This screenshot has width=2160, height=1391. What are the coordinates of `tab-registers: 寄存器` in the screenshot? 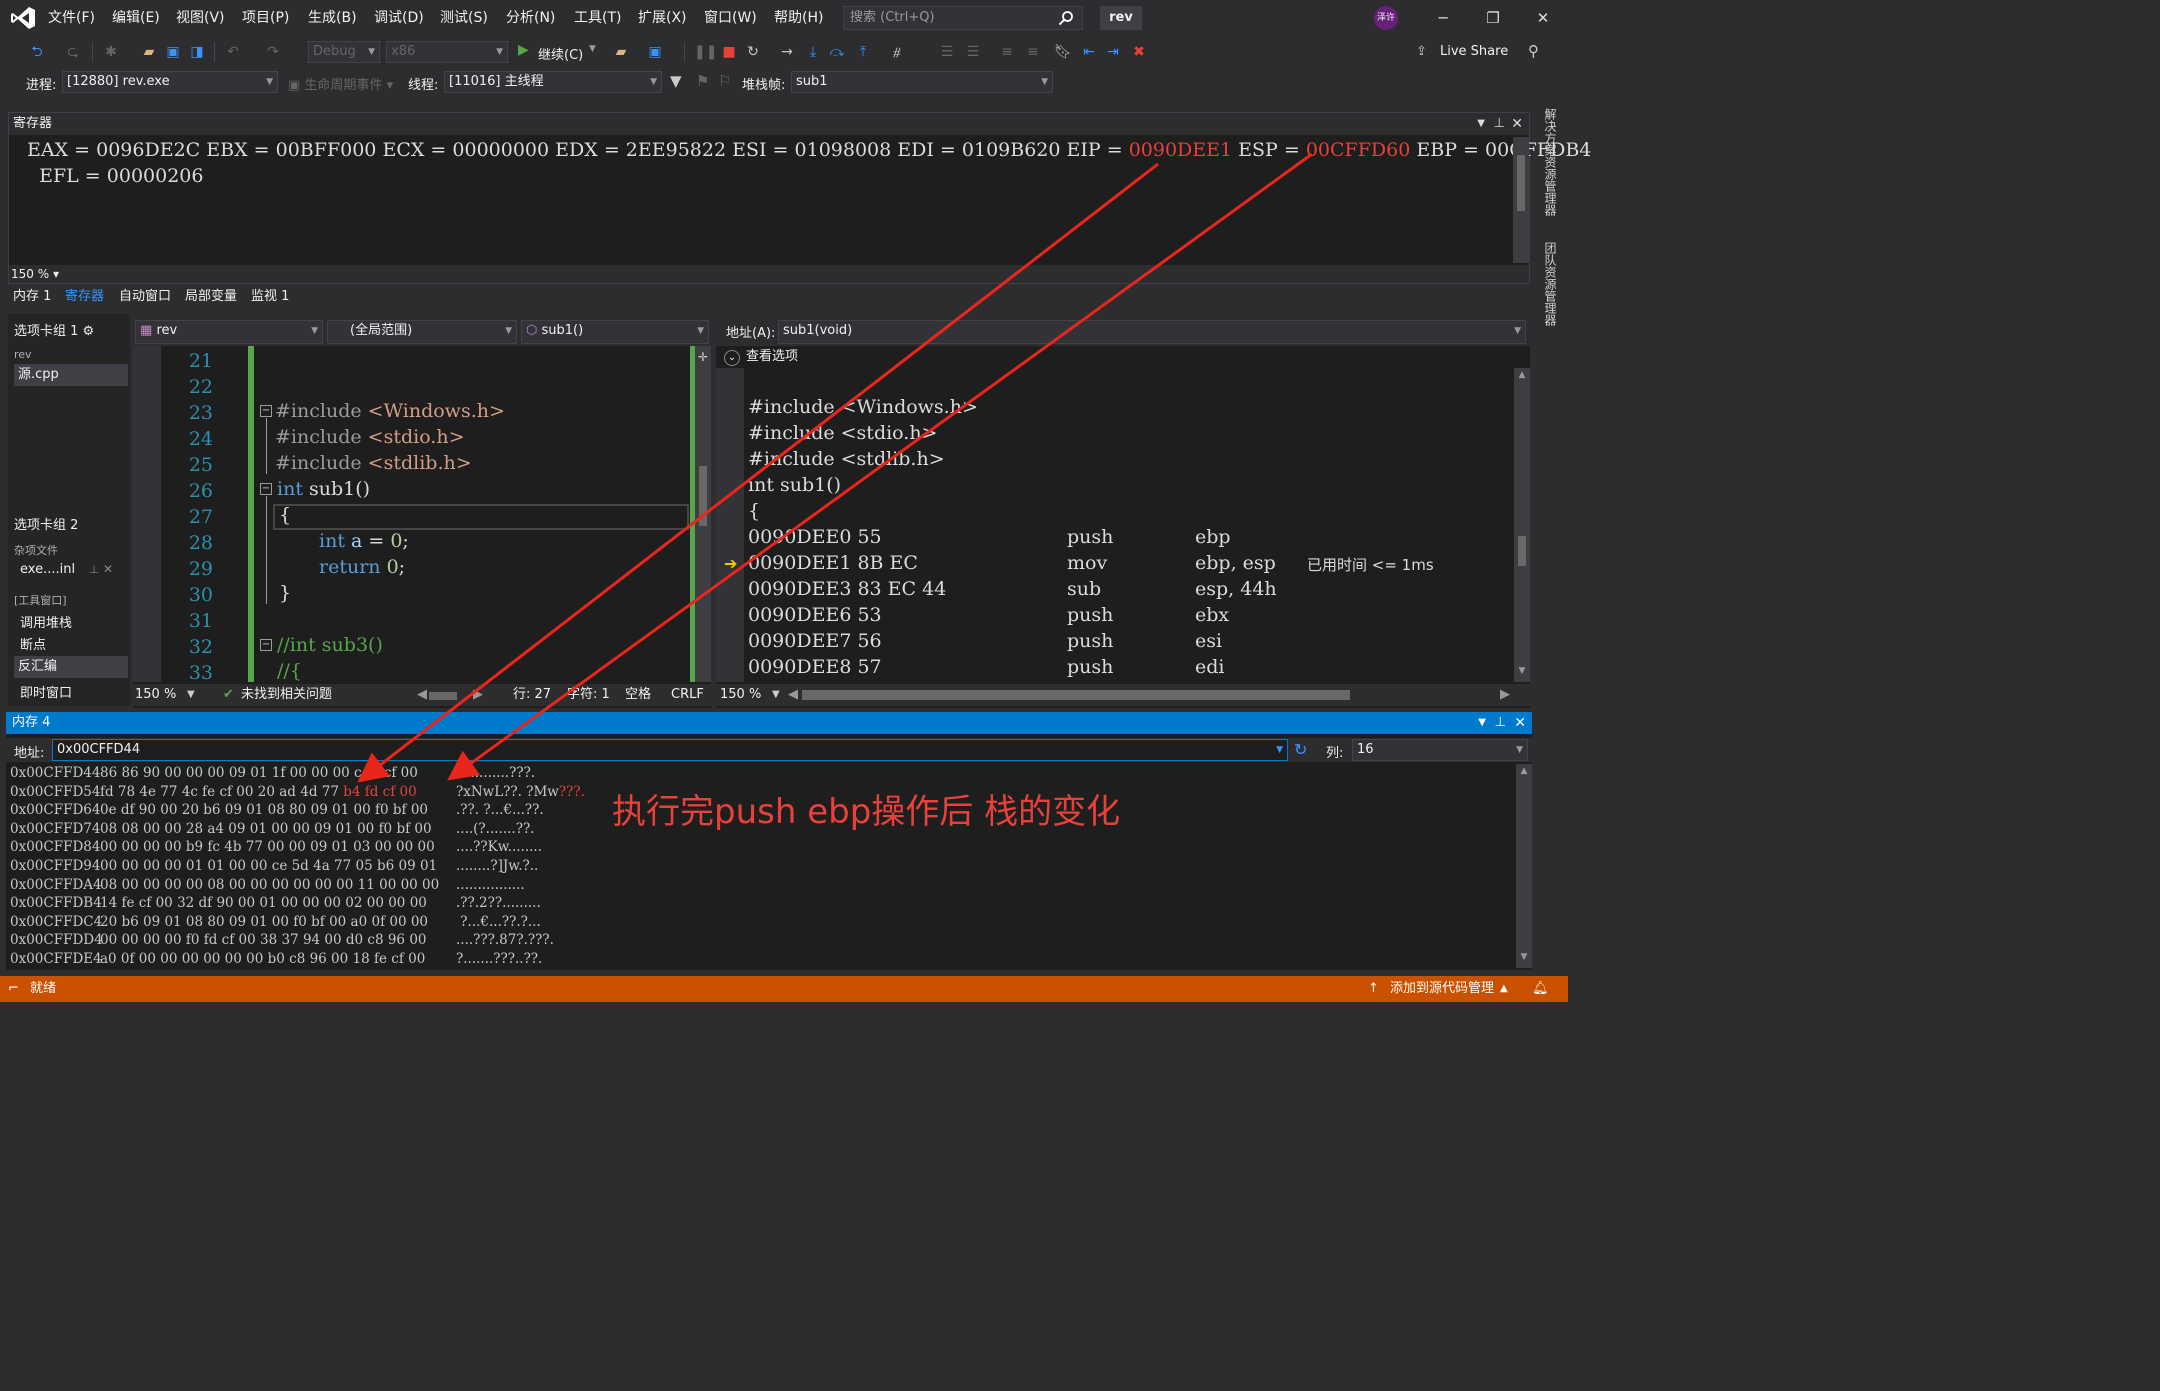 It's located at (84, 297).